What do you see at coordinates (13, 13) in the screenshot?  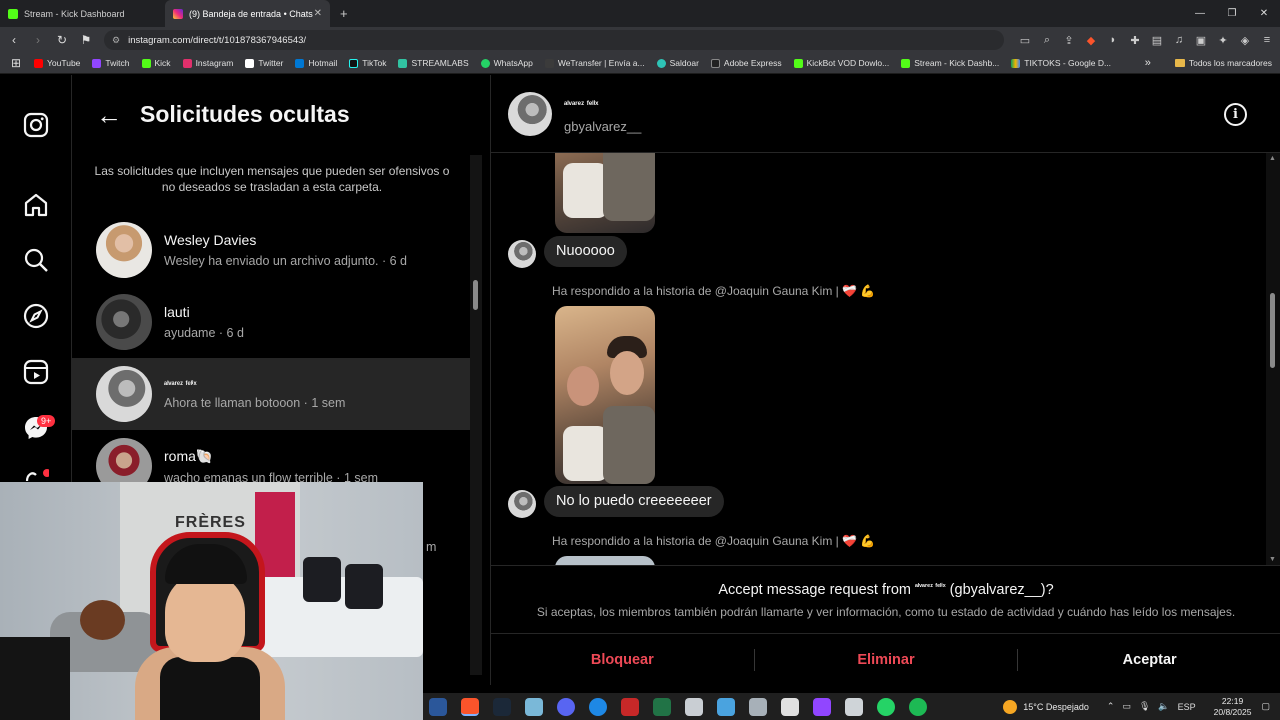 I see `kick-icon` at bounding box center [13, 13].